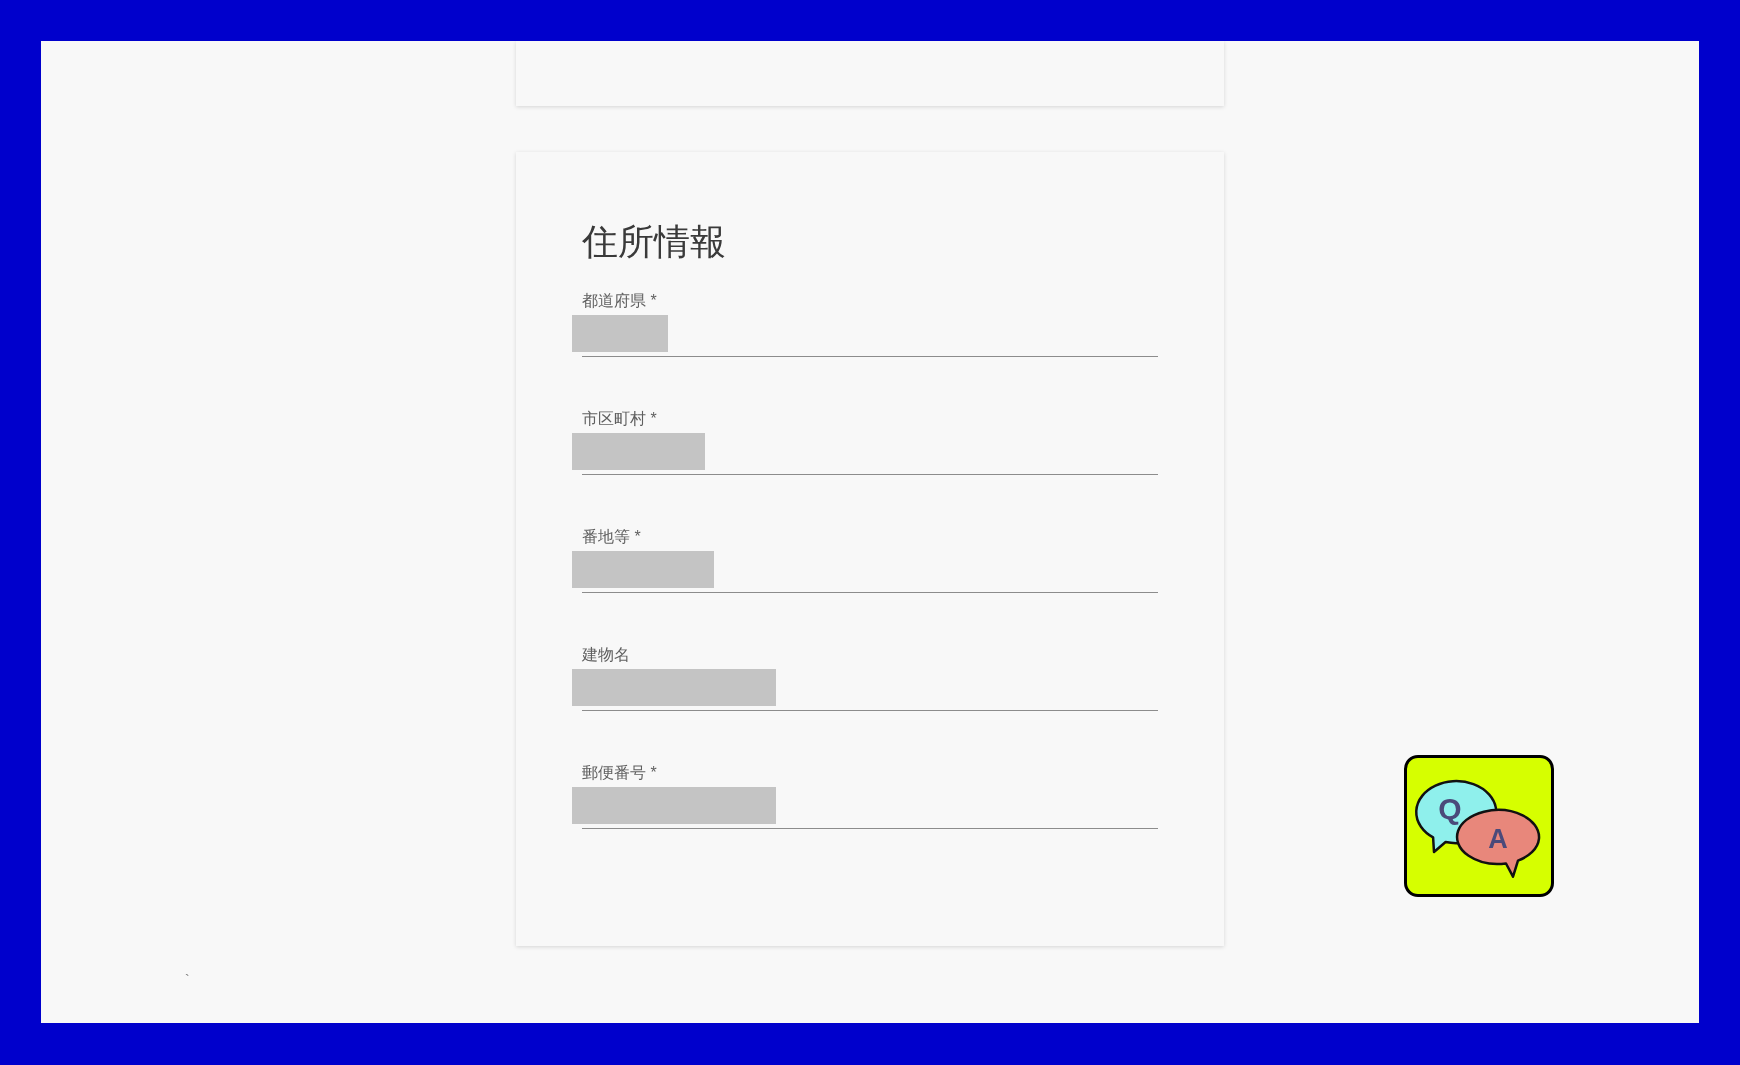  Describe the element at coordinates (619, 773) in the screenshot. I see `field-label: 郵便番号 *` at that location.